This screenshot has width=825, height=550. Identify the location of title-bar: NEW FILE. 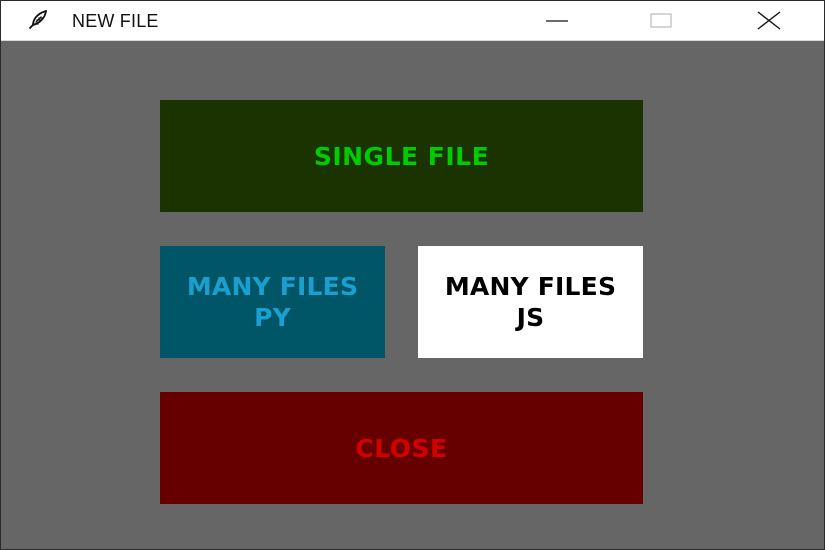
(412, 21).